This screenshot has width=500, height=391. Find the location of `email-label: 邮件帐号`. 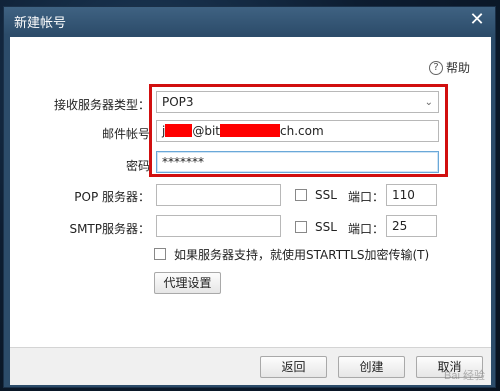

email-label: 邮件帐号 is located at coordinates (125, 134).